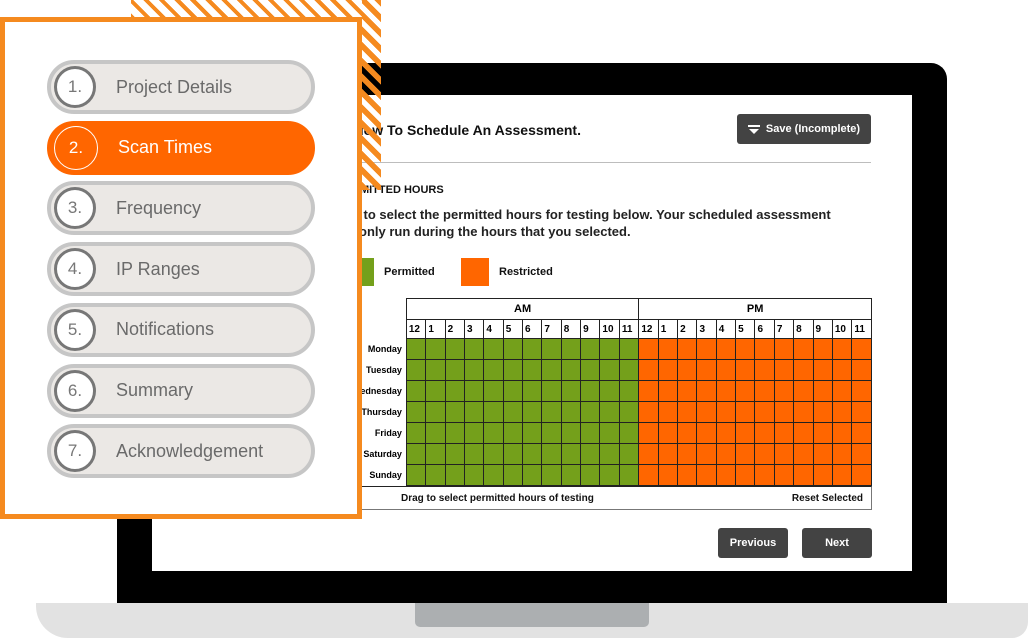 The width and height of the screenshot is (1028, 638). What do you see at coordinates (181, 329) in the screenshot?
I see `step-notifications: 5. Notifications` at bounding box center [181, 329].